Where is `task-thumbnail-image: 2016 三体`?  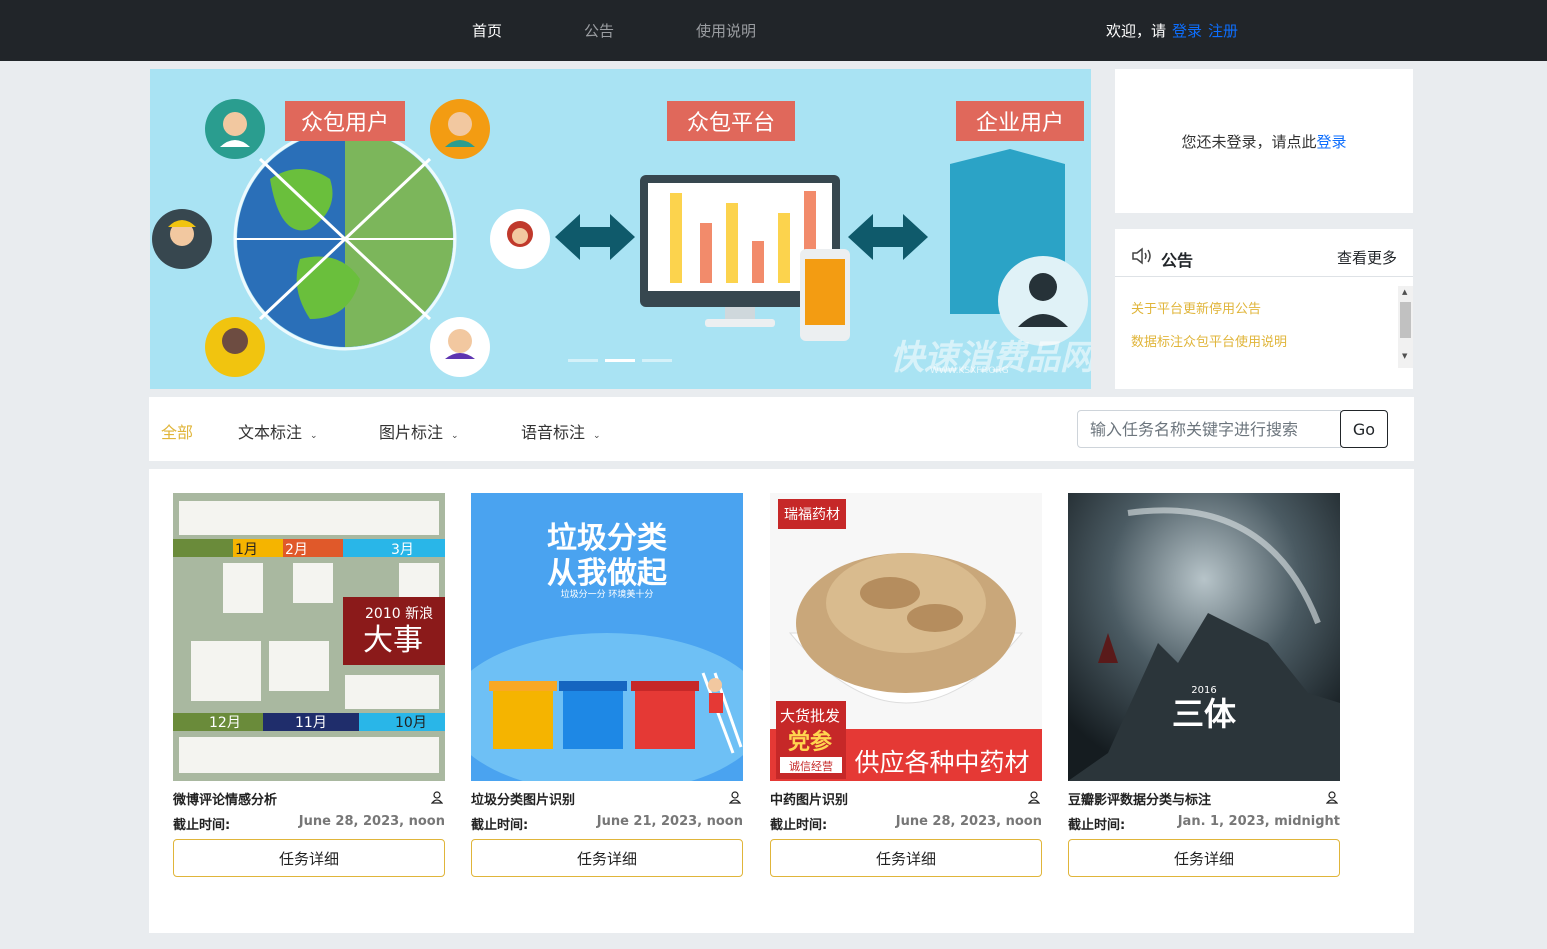 task-thumbnail-image: 2016 三体 is located at coordinates (1204, 637).